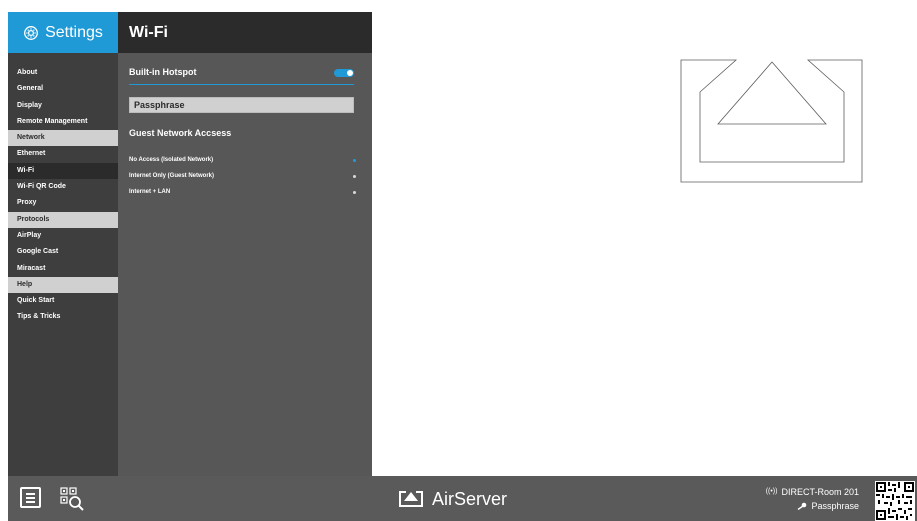  Describe the element at coordinates (63, 252) in the screenshot. I see `sidebar-item-google-cast: Google Cast` at that location.